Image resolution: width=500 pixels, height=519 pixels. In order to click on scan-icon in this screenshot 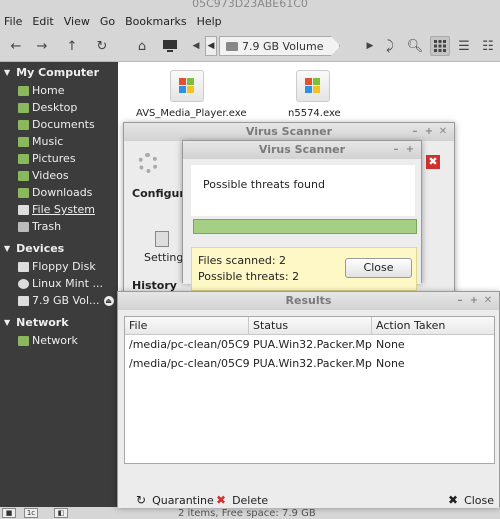, I will do `click(148, 163)`.